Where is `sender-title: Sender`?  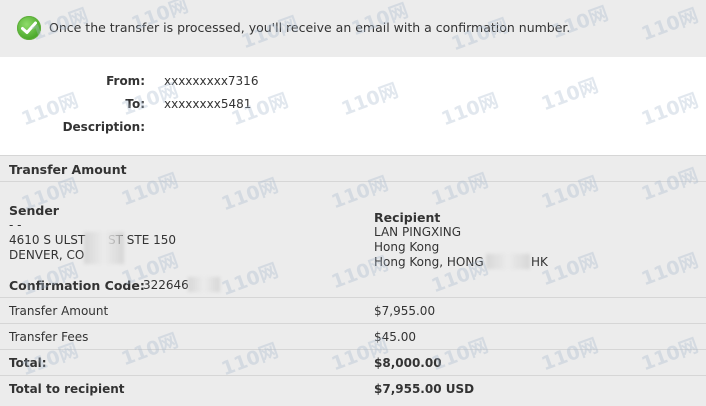
sender-title: Sender is located at coordinates (34, 210).